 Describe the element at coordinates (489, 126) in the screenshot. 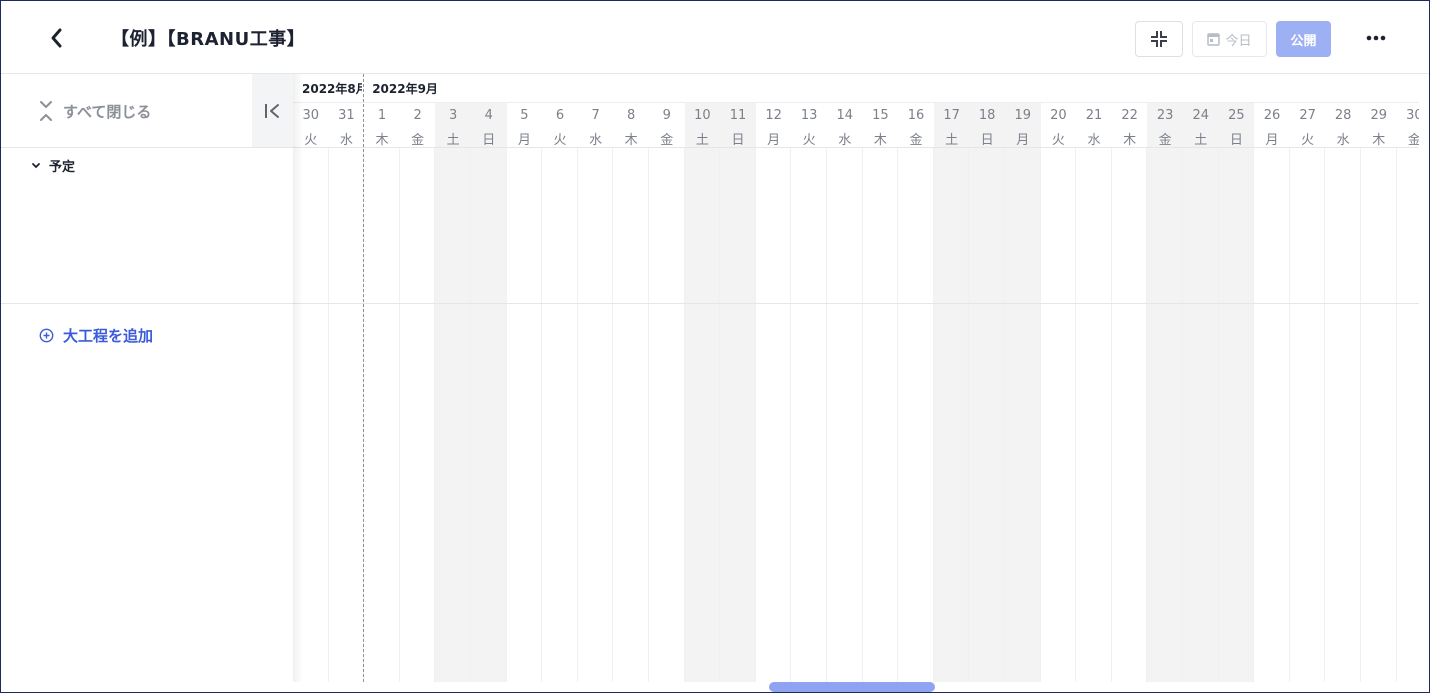

I see `day-header-cell: 4日` at that location.